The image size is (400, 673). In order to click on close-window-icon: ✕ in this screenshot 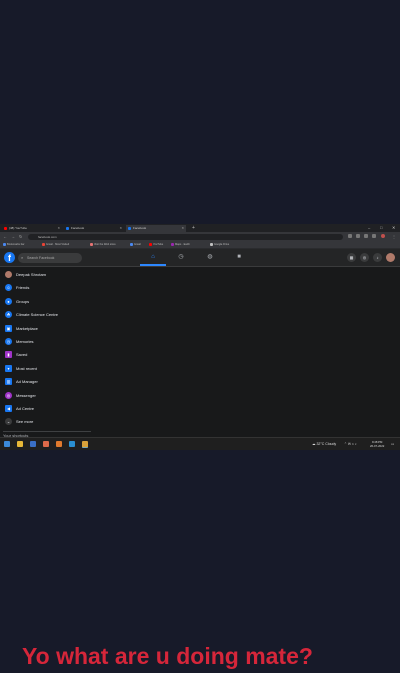, I will do `click(393, 228)`.